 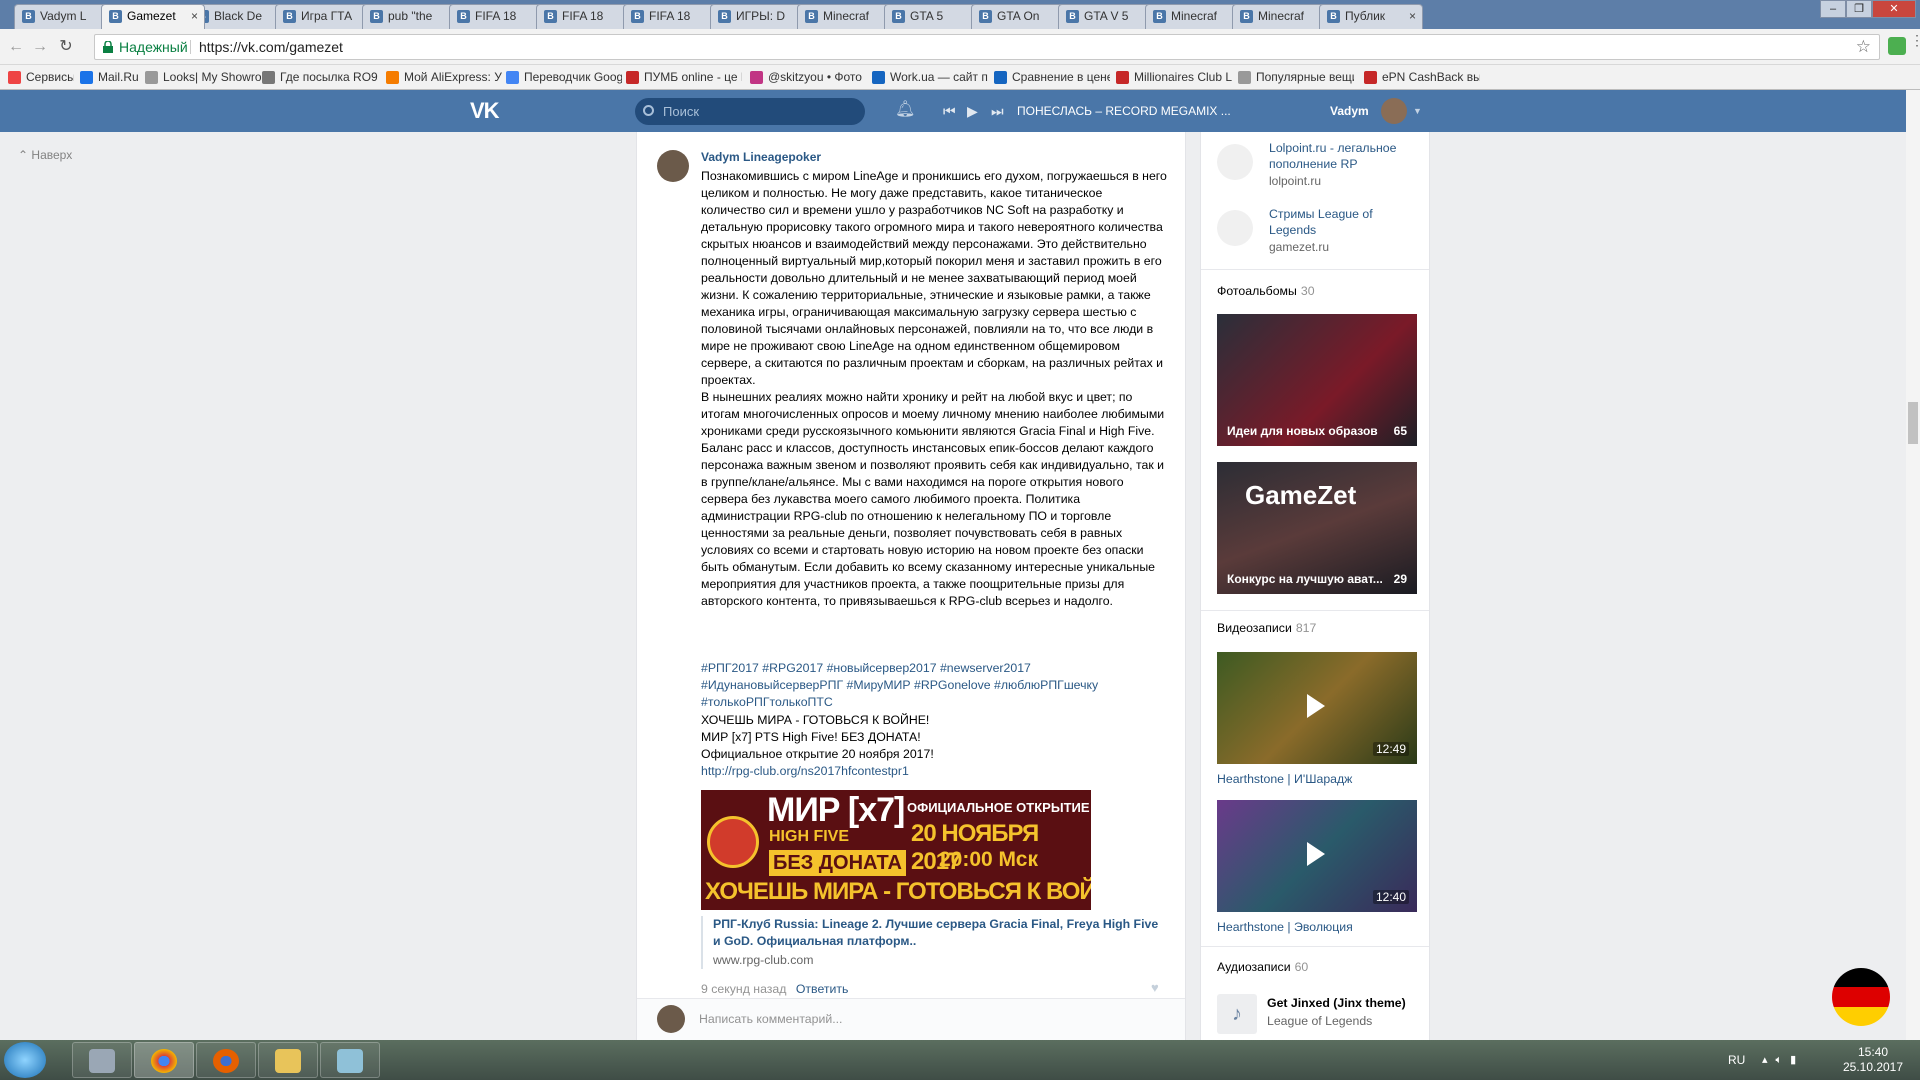 What do you see at coordinates (761, 157) in the screenshot?
I see `post-author: Vadym Lineagepoker` at bounding box center [761, 157].